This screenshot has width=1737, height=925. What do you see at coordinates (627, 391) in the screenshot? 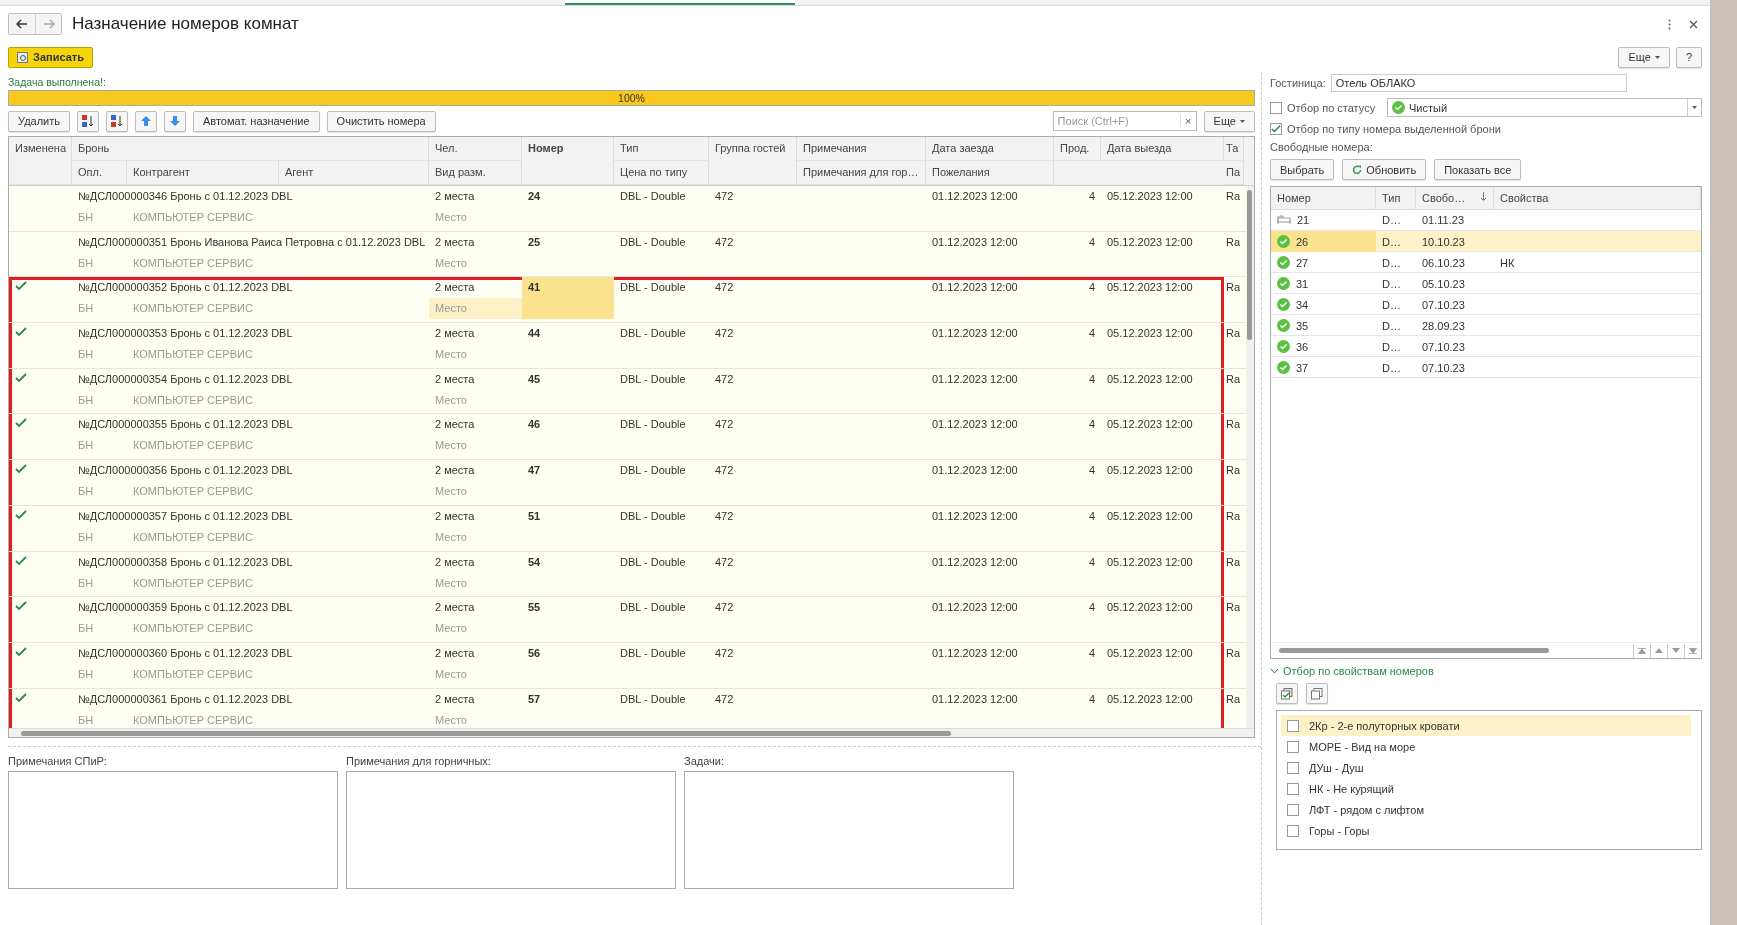
I see `table-row: №ДСЛ000000354 Бронь с 01.12.2023 DBL 2 места 45 DBL - Double 472 01.12.2023 12:00 4 05.12.2023 12:00 БН КОМПЬЮТЕР СЕРВИС Место Ra` at bounding box center [627, 391].